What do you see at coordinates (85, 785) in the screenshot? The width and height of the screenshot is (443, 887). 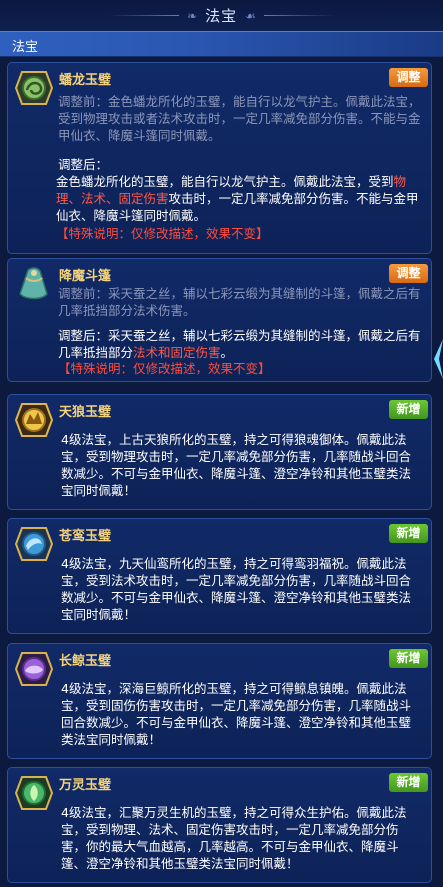 I see `item-name: 万灵玉璧` at bounding box center [85, 785].